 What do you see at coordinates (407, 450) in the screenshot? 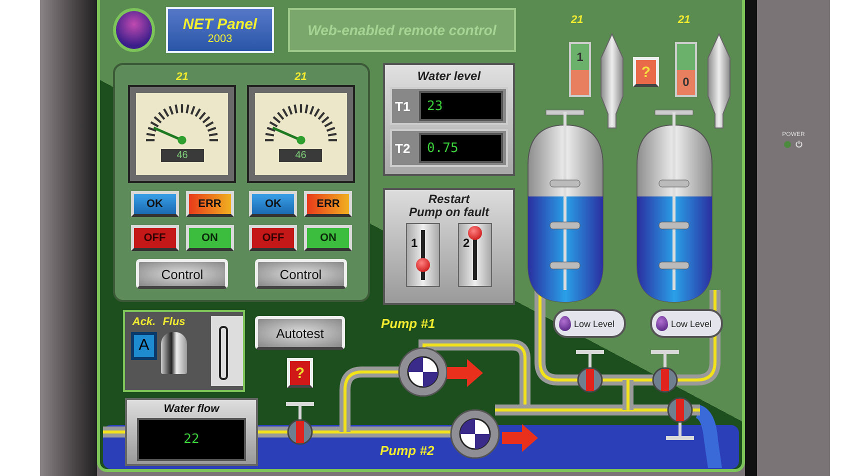
I see `pump-label: Pump #2` at bounding box center [407, 450].